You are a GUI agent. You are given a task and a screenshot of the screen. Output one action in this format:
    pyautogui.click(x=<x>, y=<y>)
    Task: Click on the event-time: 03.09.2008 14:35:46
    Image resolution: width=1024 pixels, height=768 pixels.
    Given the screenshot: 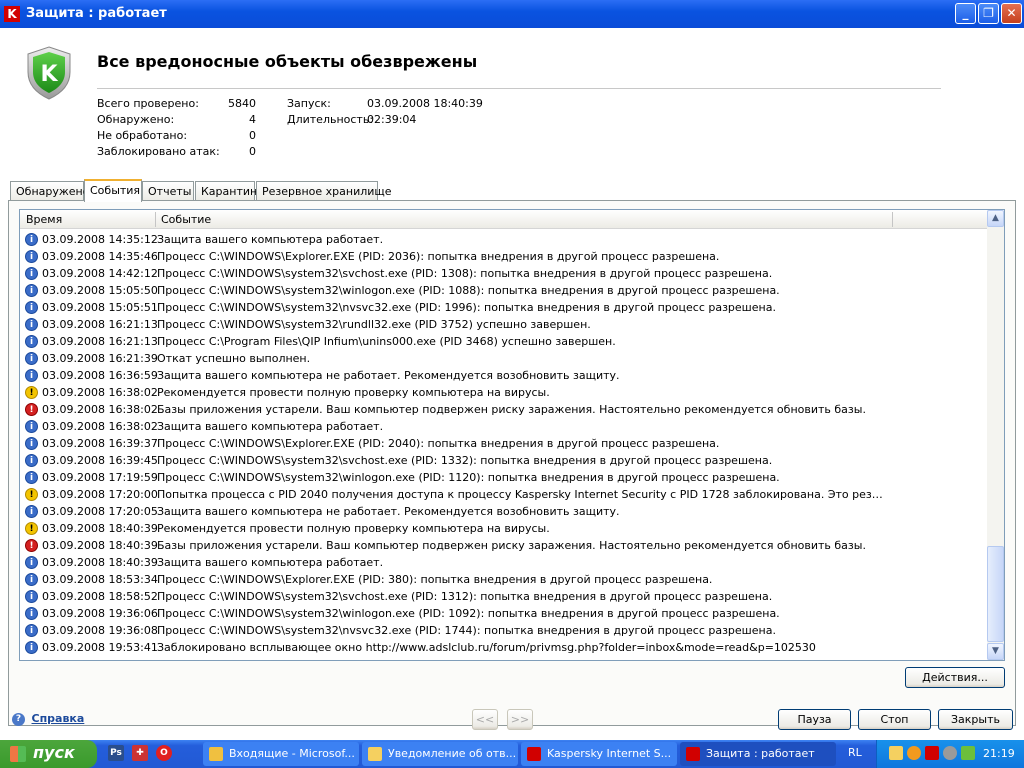 What is the action you would take?
    pyautogui.click(x=100, y=256)
    